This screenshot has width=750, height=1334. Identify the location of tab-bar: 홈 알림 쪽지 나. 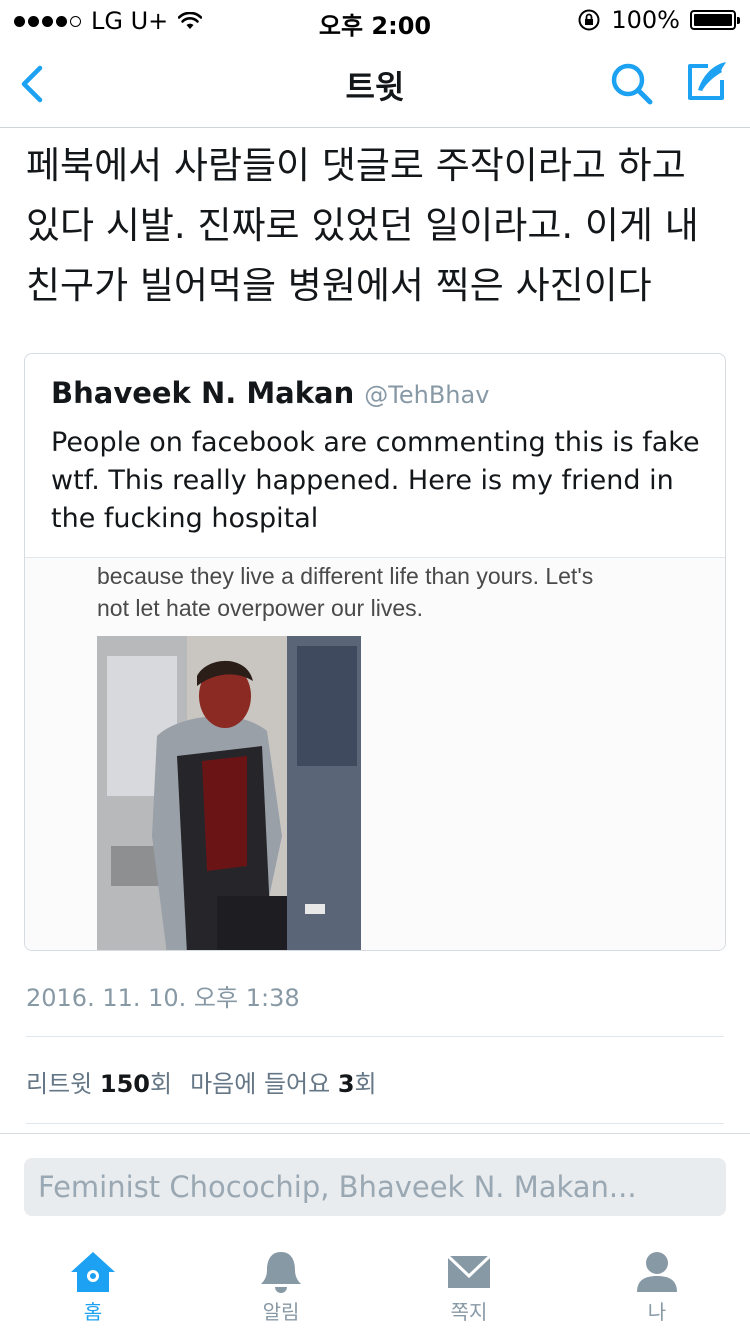
(375, 1287).